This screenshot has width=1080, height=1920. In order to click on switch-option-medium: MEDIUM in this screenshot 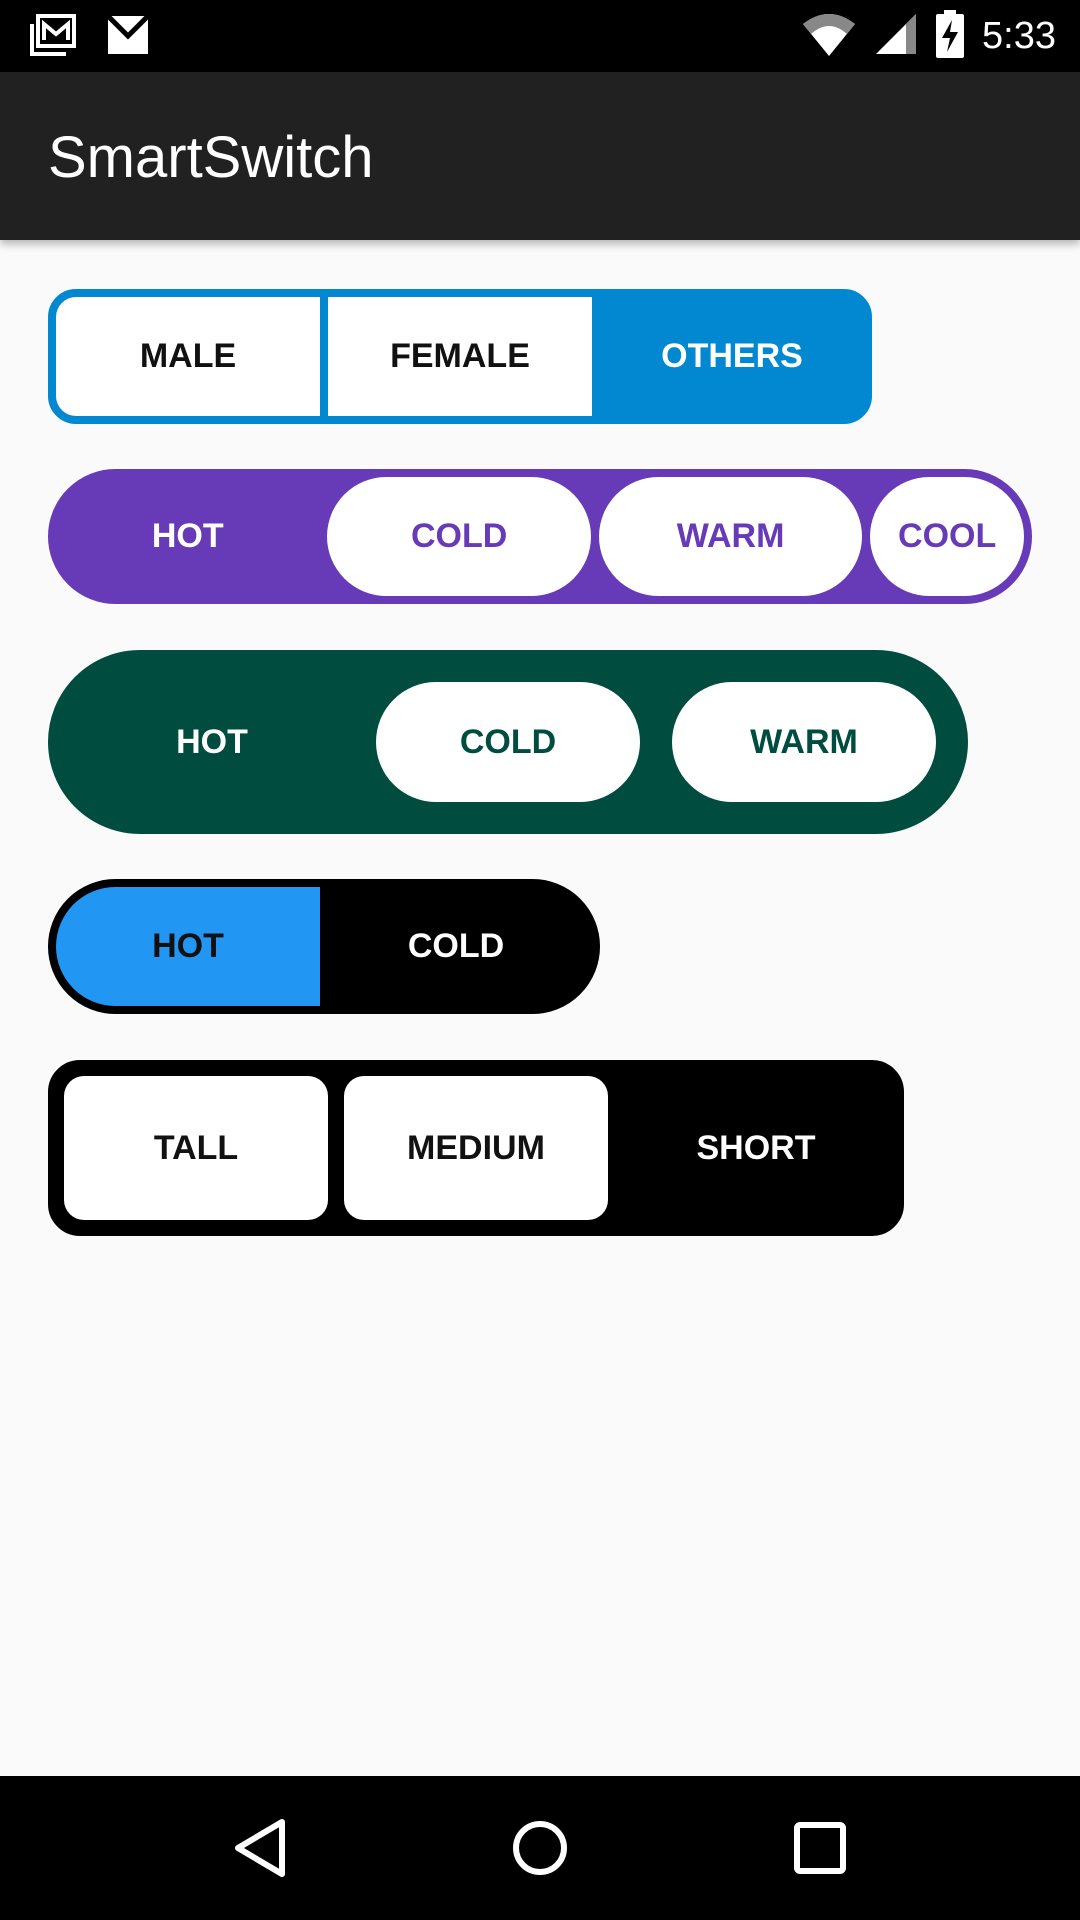, I will do `click(476, 1148)`.